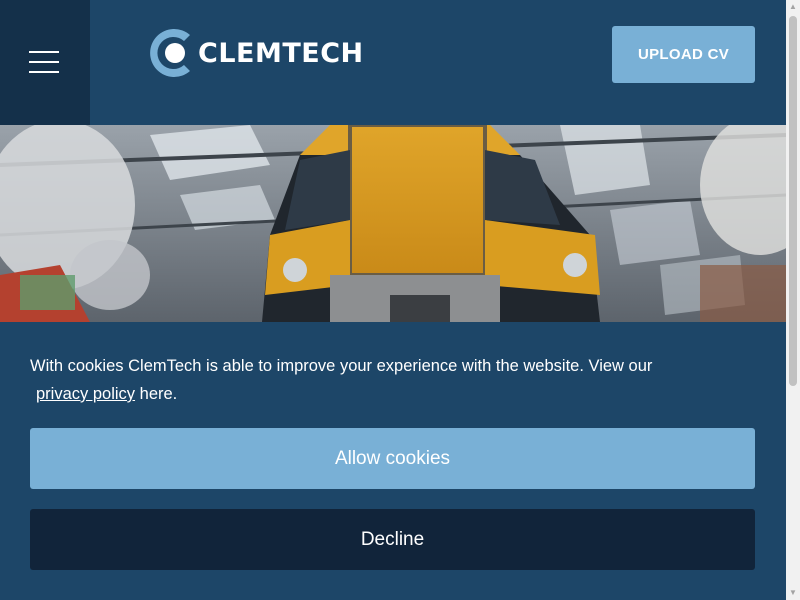 This screenshot has width=800, height=600. I want to click on scroll-down-arrow-icon: ▼, so click(793, 593).